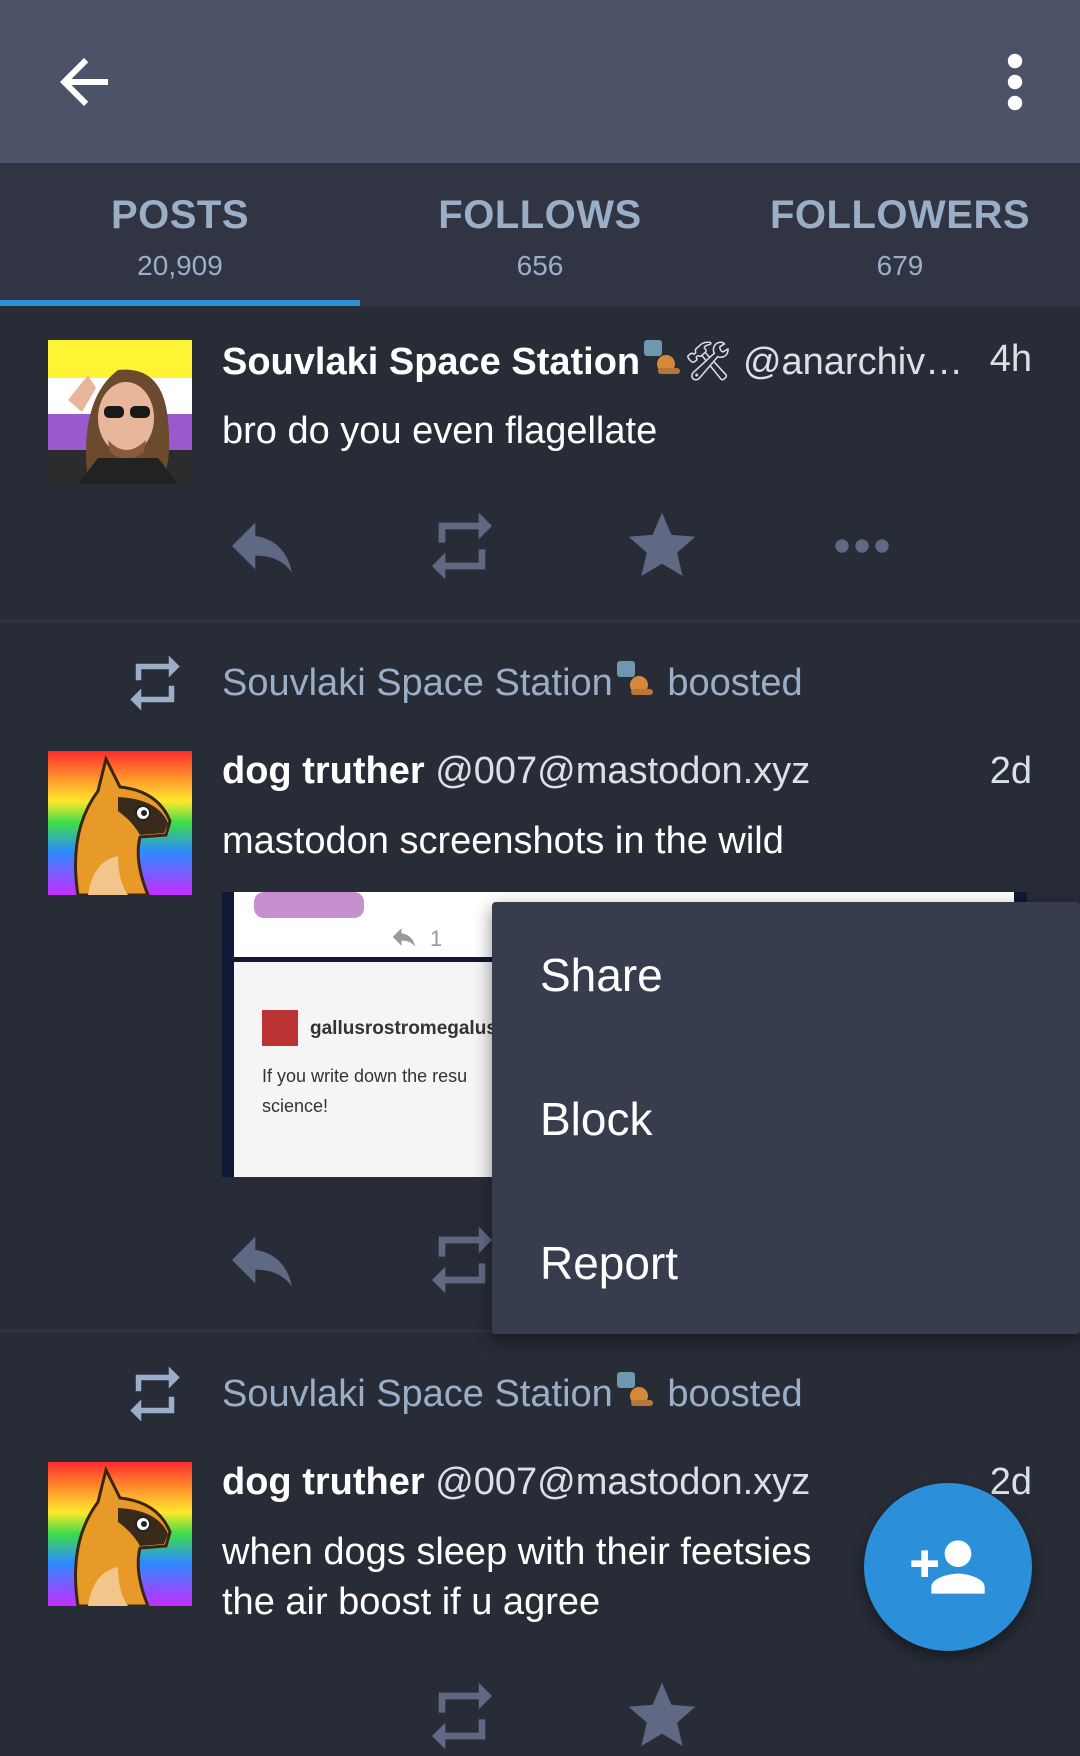  I want to click on tab-label: FOLLOWS, so click(540, 215).